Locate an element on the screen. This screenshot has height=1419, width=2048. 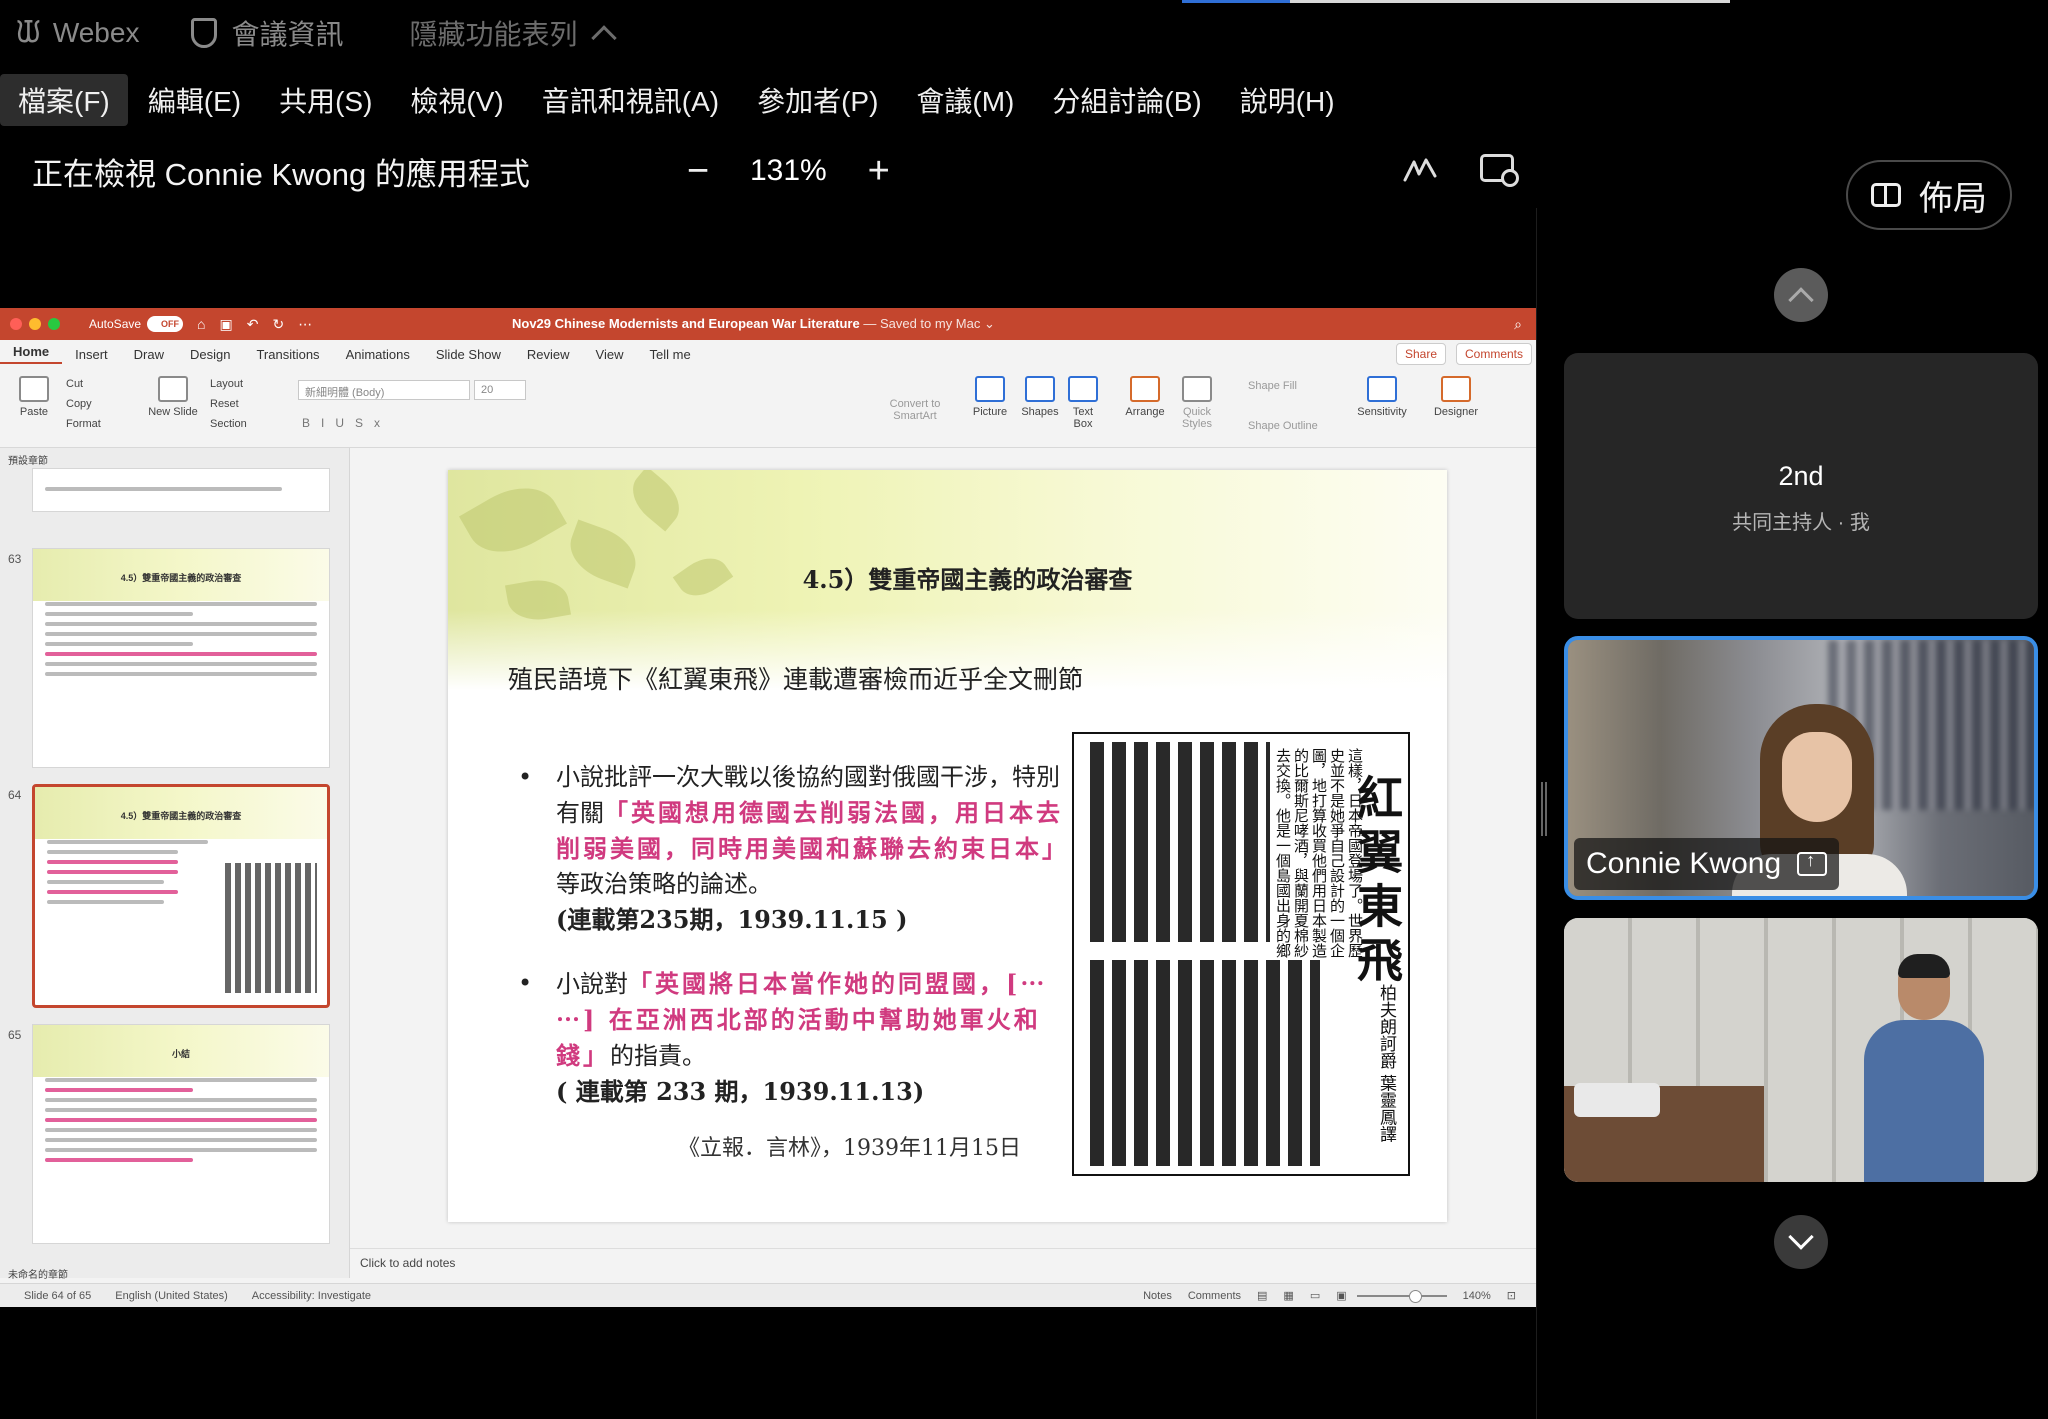
newspaper-headline: 紅翼東飛 is located at coordinates (1377, 882).